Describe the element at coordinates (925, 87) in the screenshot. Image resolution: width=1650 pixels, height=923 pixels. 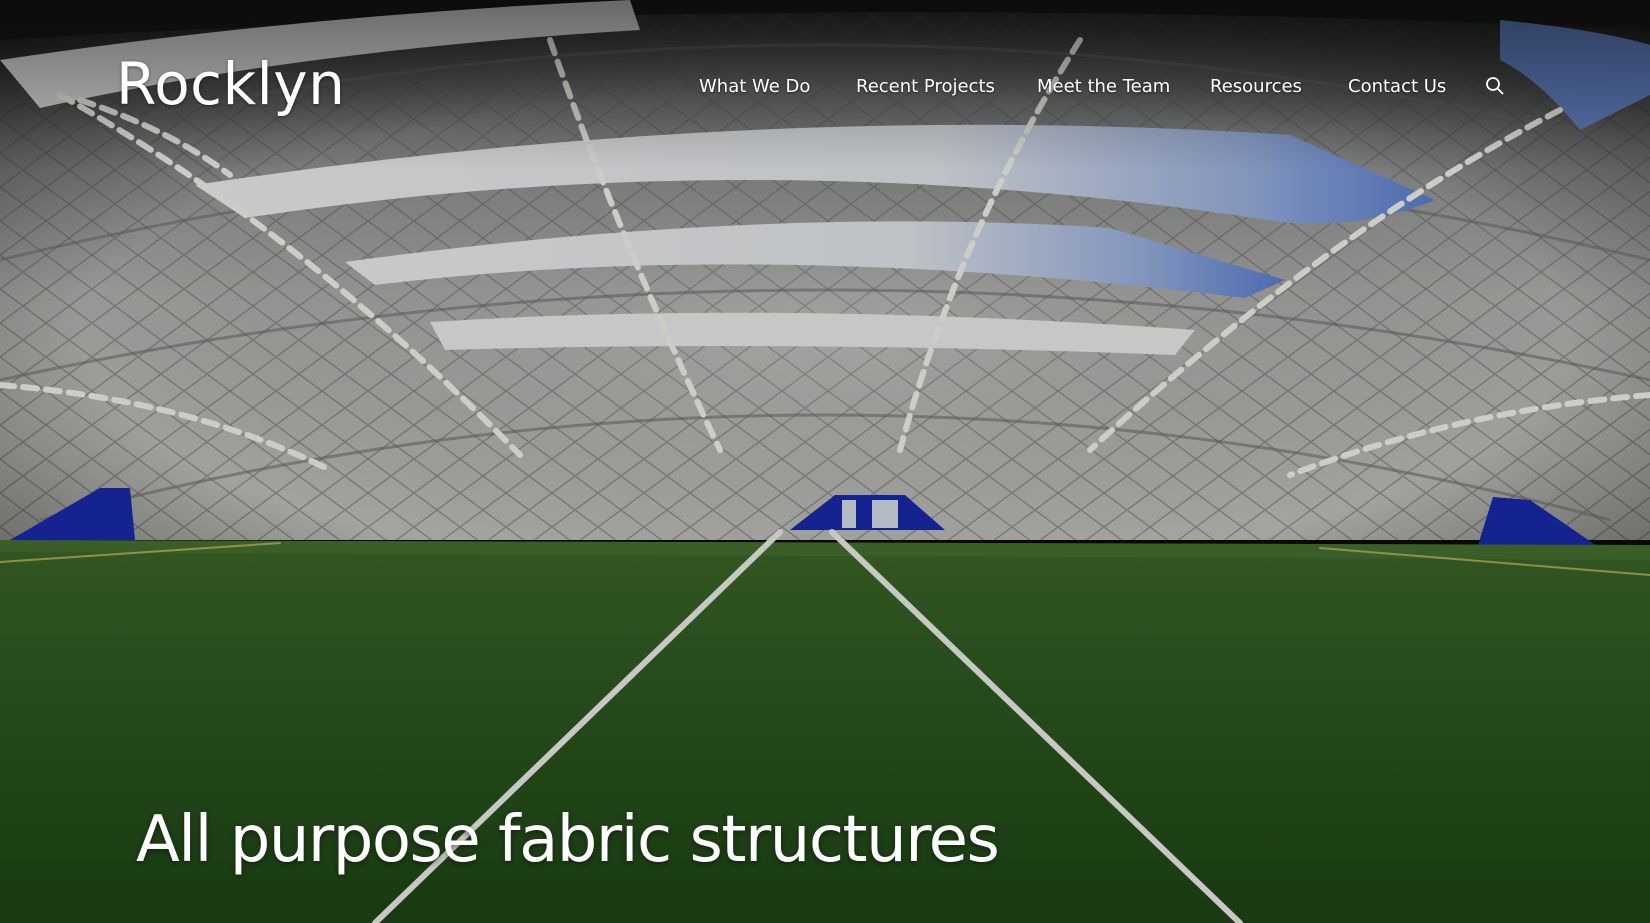
I see `nav-item-recent-projects: Recent Projects` at that location.